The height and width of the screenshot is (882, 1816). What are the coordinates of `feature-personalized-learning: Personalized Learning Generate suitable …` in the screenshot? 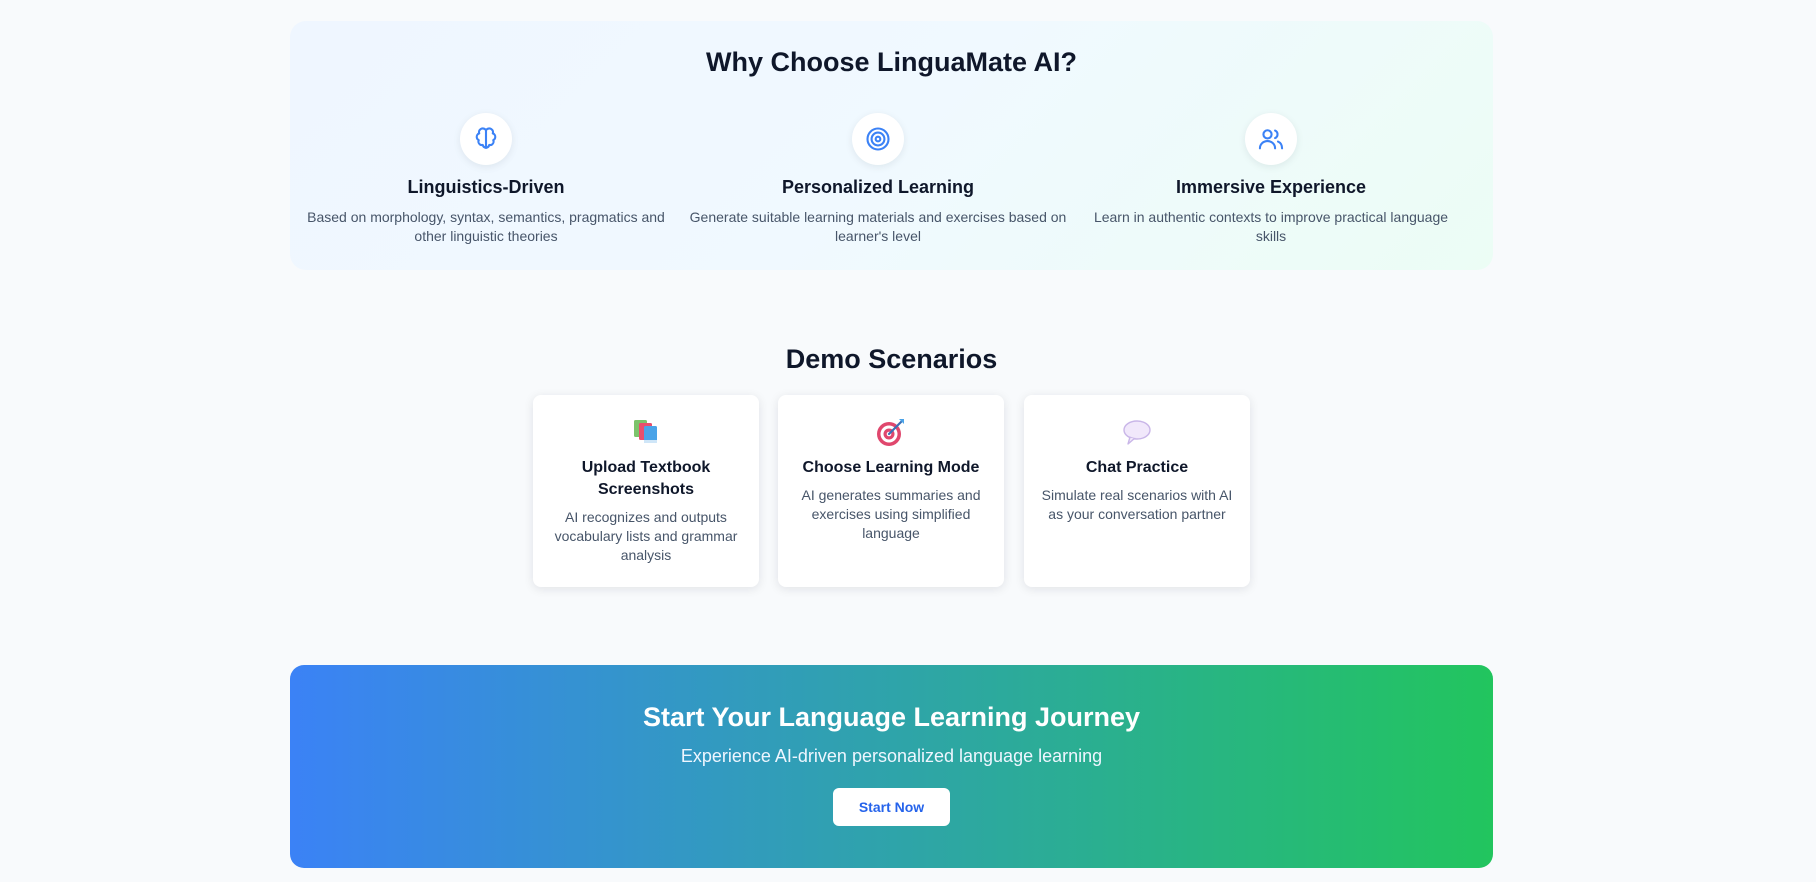 It's located at (878, 179).